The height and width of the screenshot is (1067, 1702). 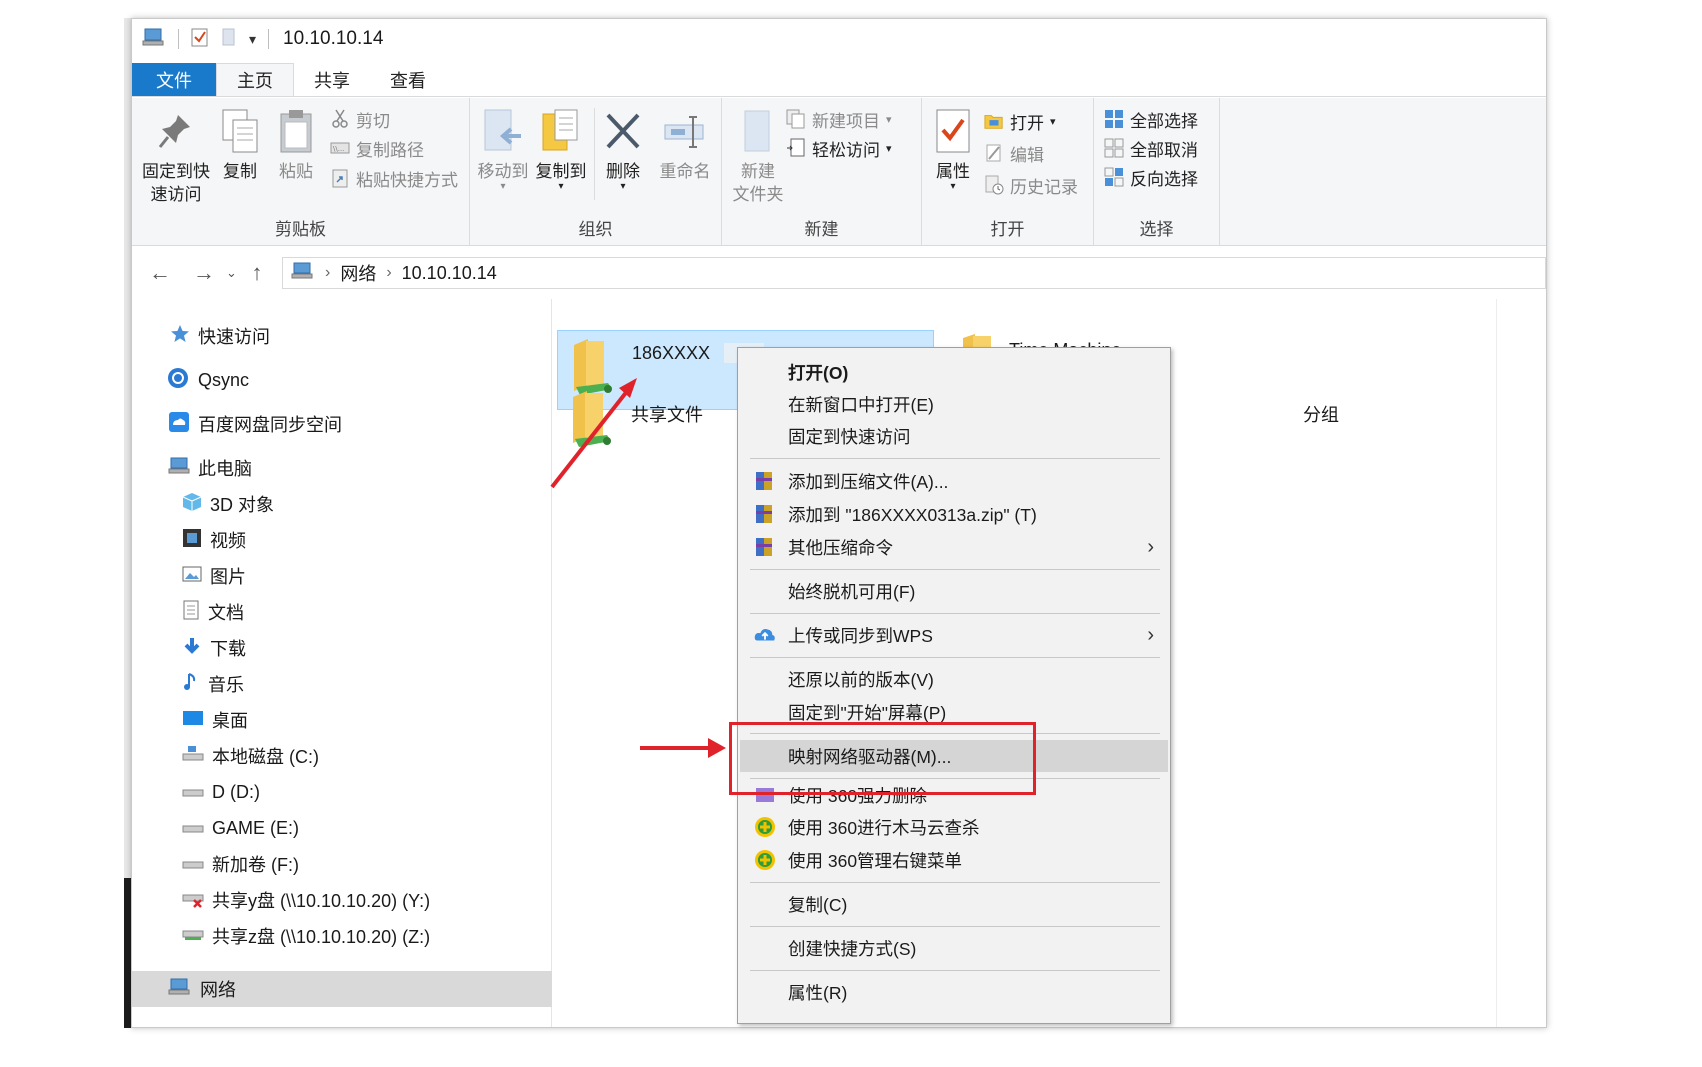 I want to click on menu-restore-versions: 还原以前的版本(V), so click(x=954, y=679).